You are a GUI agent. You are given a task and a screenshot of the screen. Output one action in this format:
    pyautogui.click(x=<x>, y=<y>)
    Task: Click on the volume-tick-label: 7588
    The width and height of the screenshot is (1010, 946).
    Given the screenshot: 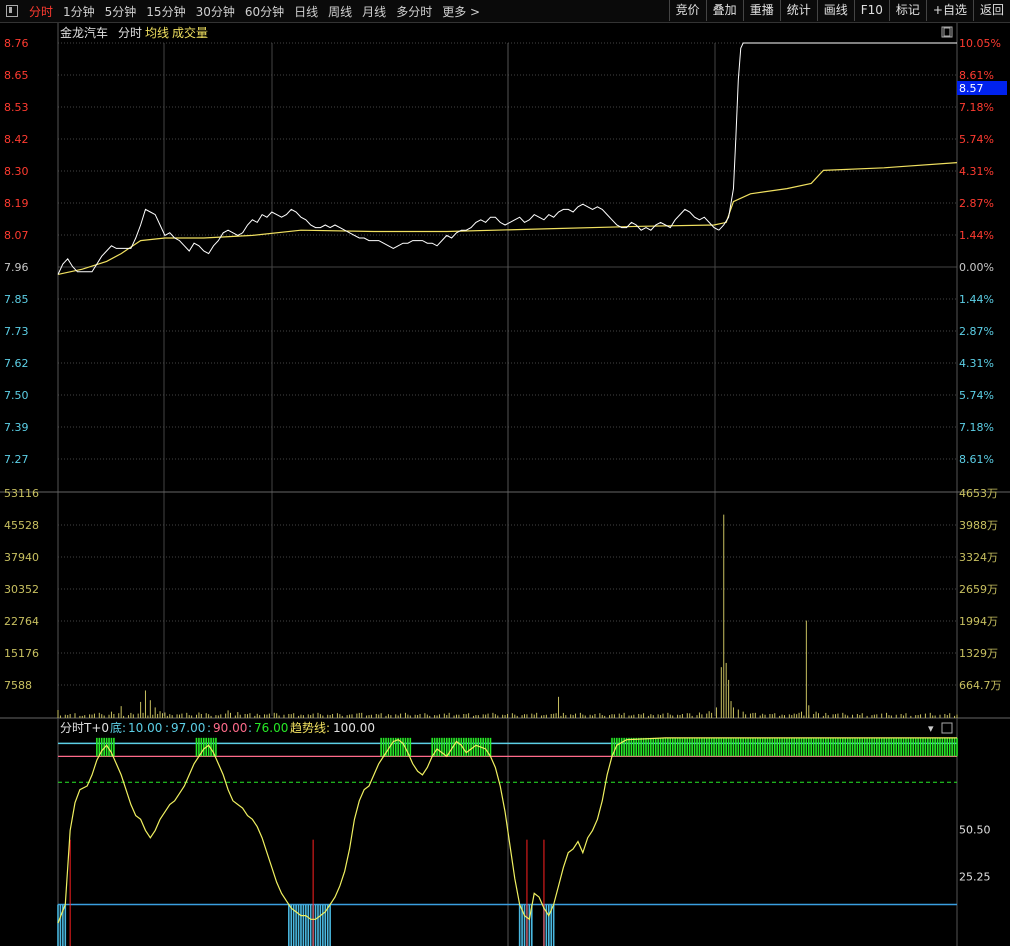 What is the action you would take?
    pyautogui.click(x=18, y=685)
    